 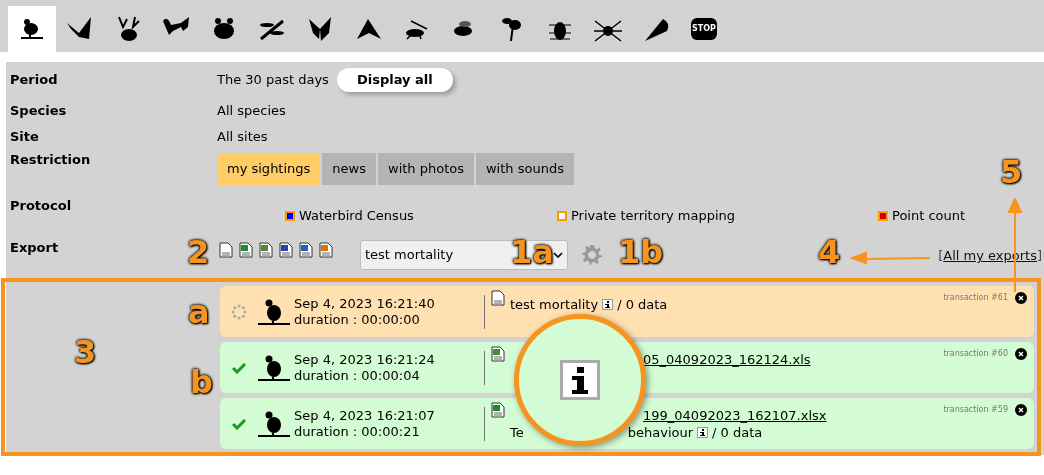 I want to click on transaction-duration: duration : 00:00:00, so click(x=357, y=319).